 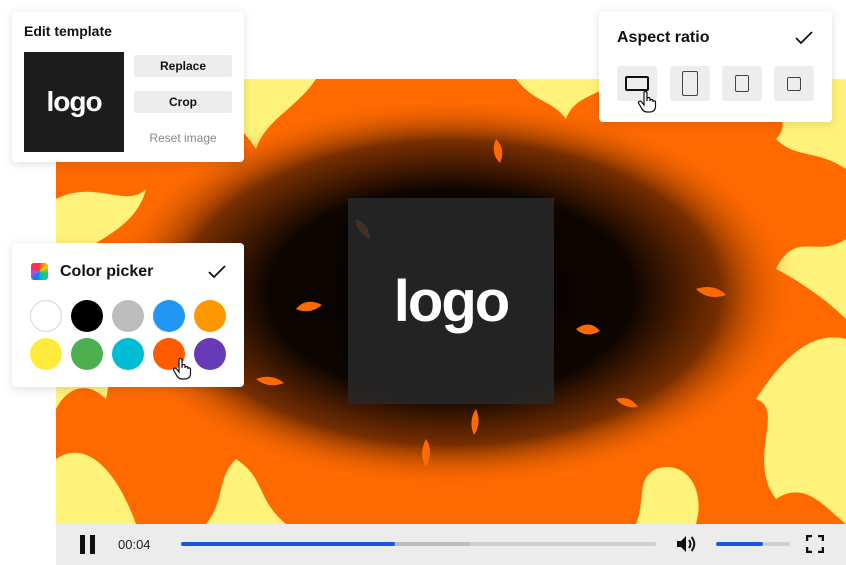 I want to click on reset-image-link: Reset image, so click(x=183, y=138).